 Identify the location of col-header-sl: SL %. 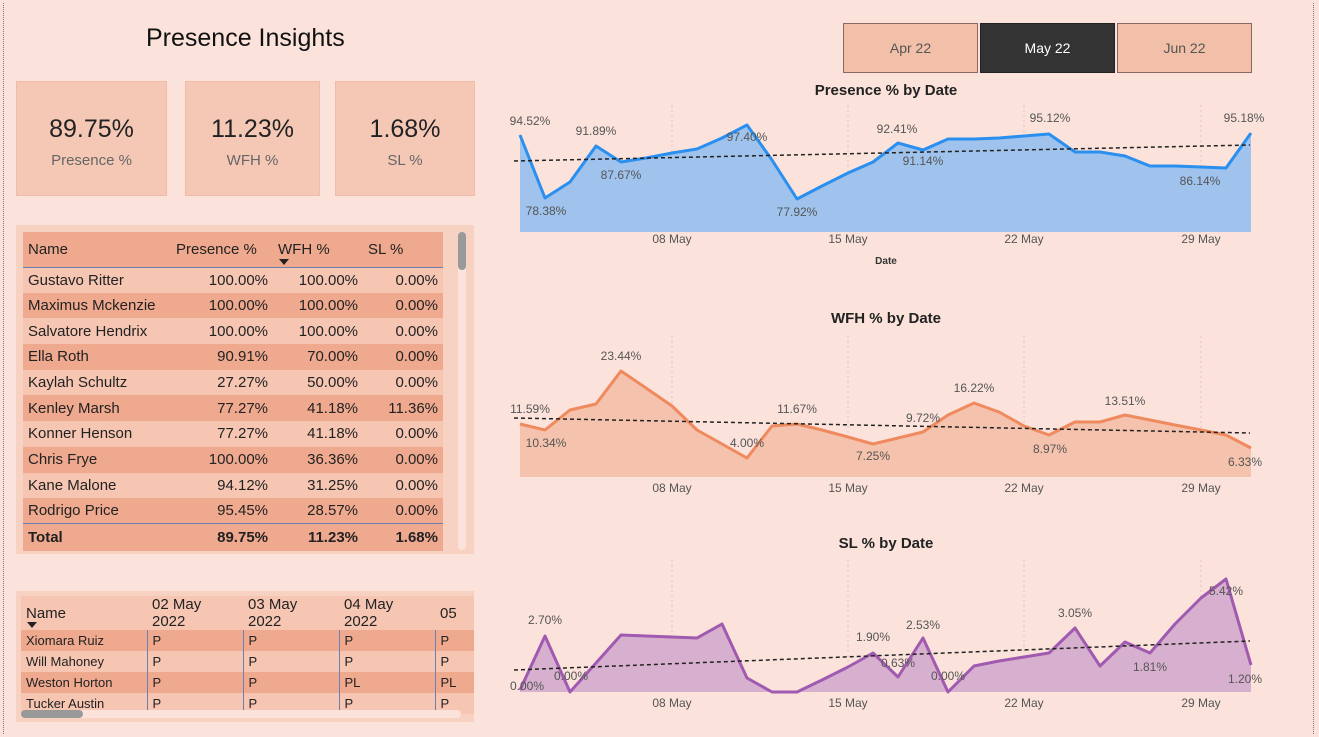
(403, 250).